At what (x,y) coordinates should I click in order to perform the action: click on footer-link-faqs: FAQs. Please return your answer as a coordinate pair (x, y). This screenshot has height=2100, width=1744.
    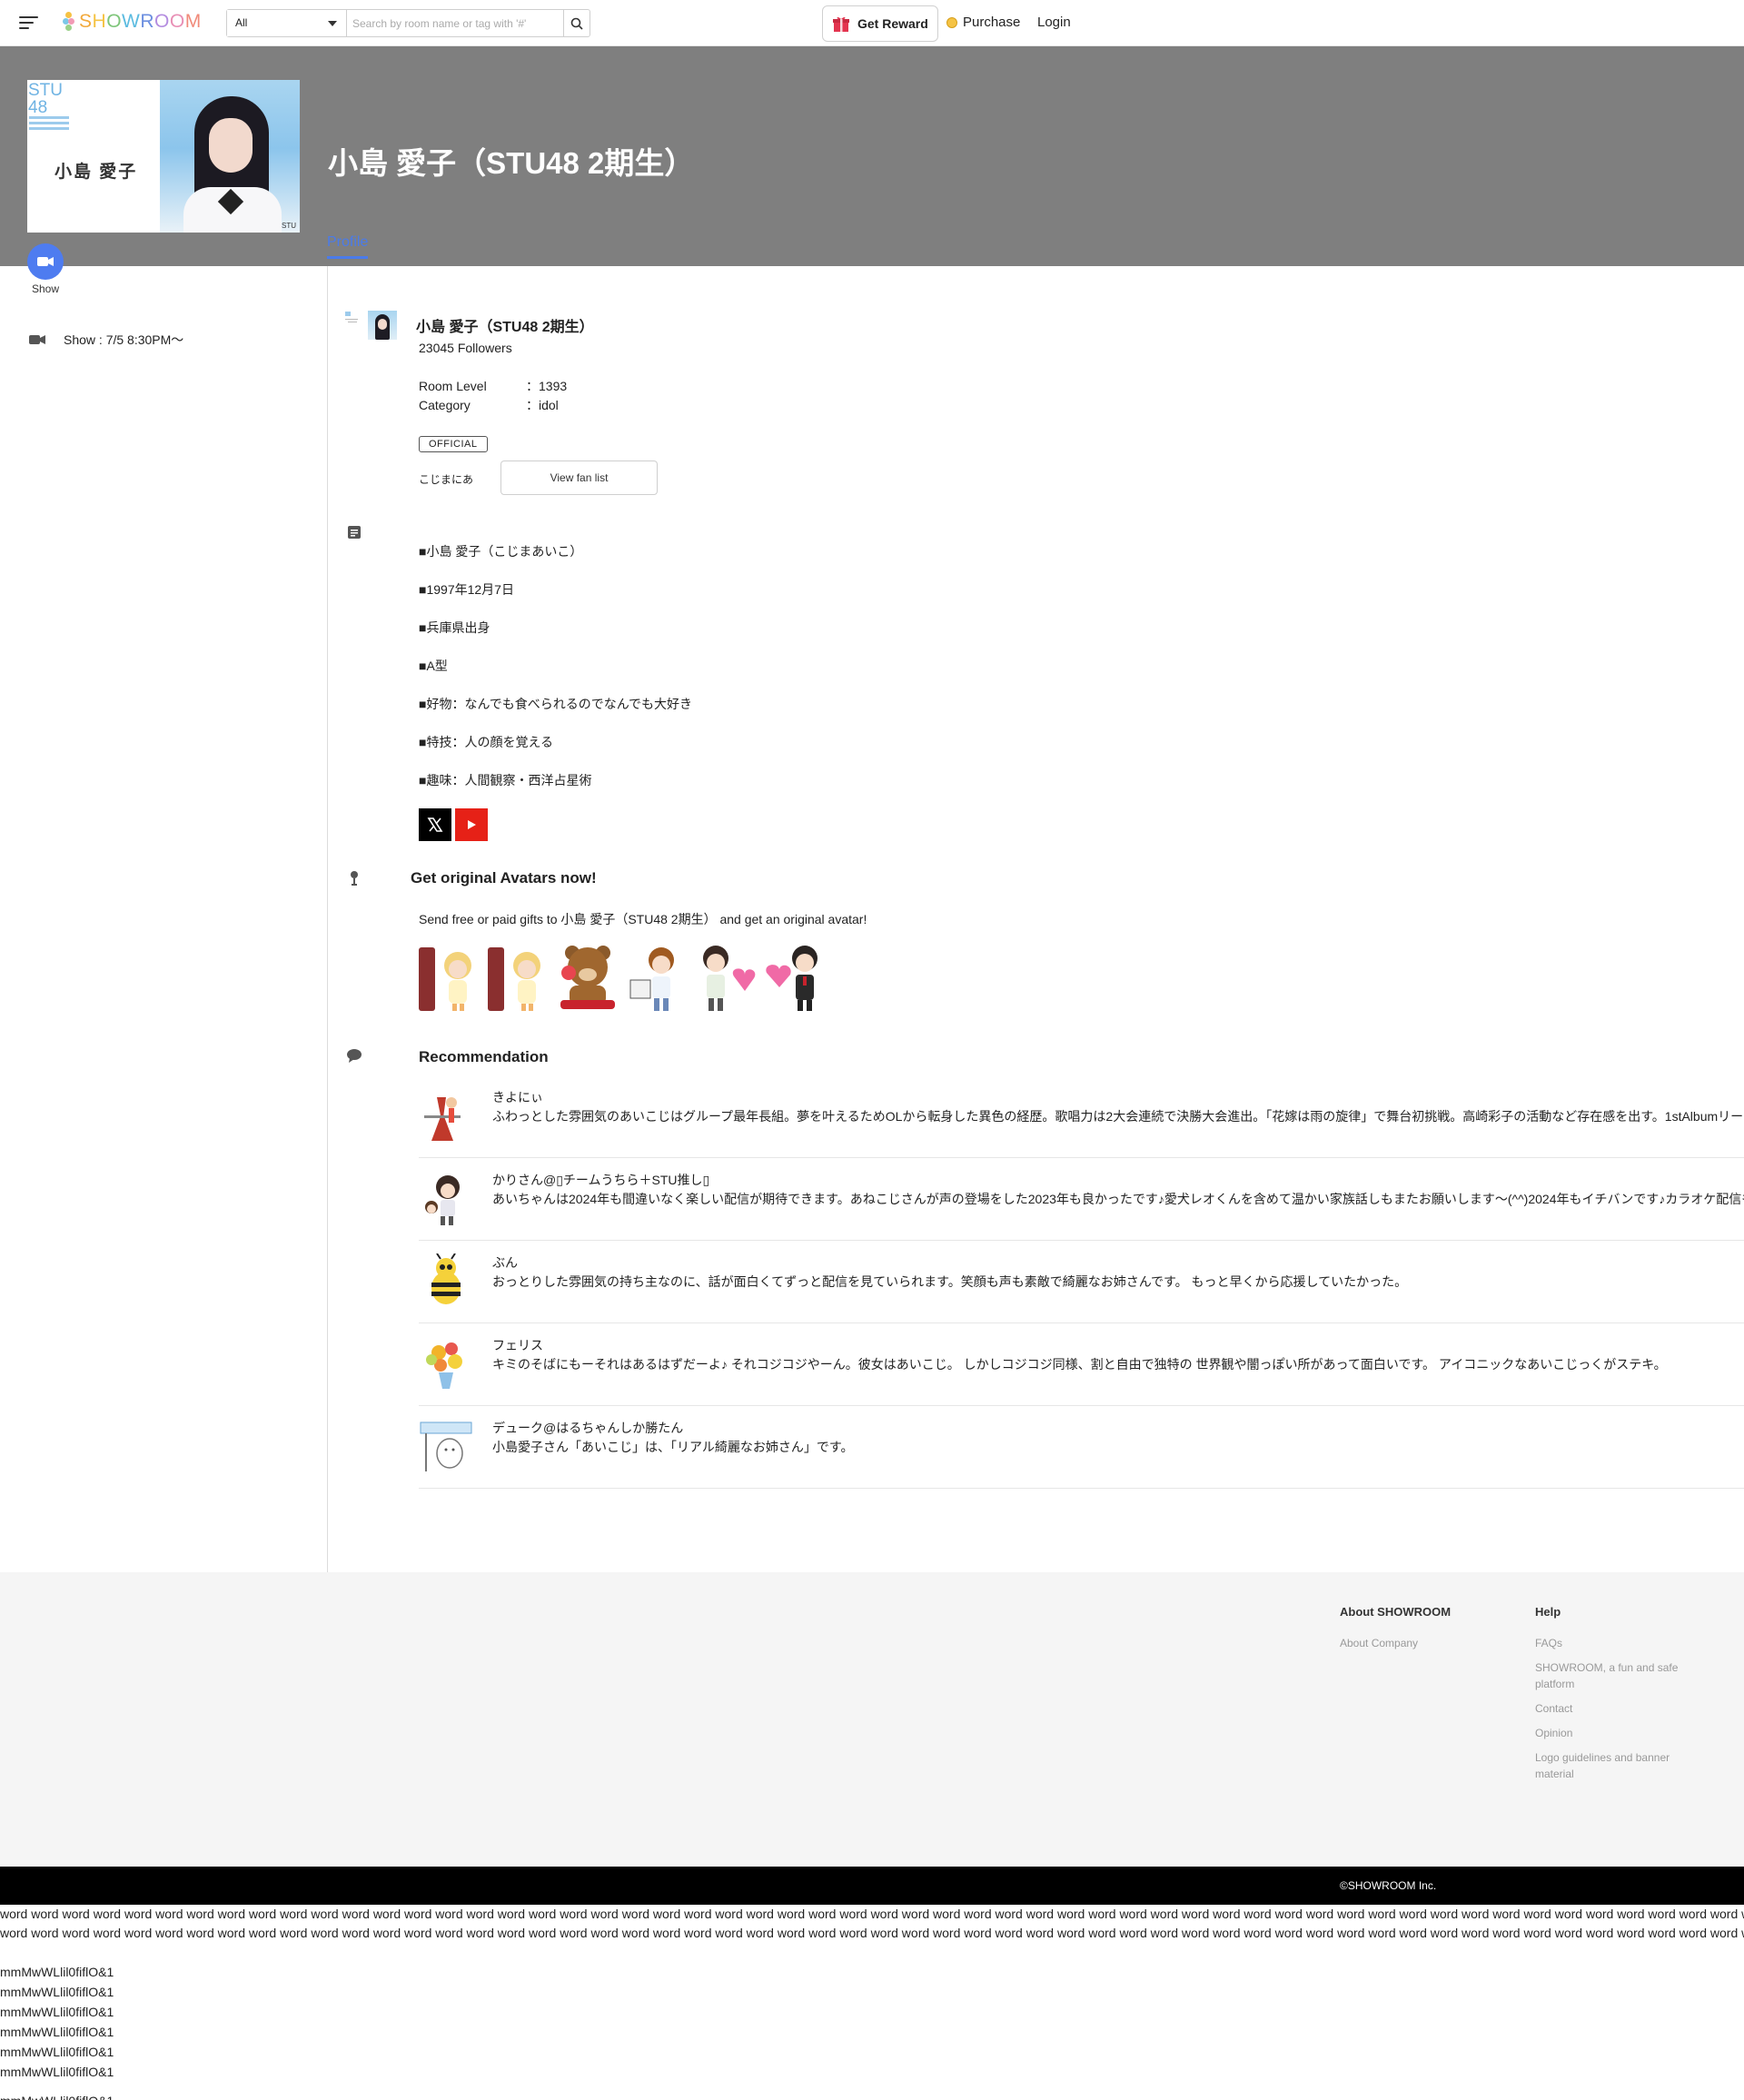
    Looking at the image, I should click on (1612, 1643).